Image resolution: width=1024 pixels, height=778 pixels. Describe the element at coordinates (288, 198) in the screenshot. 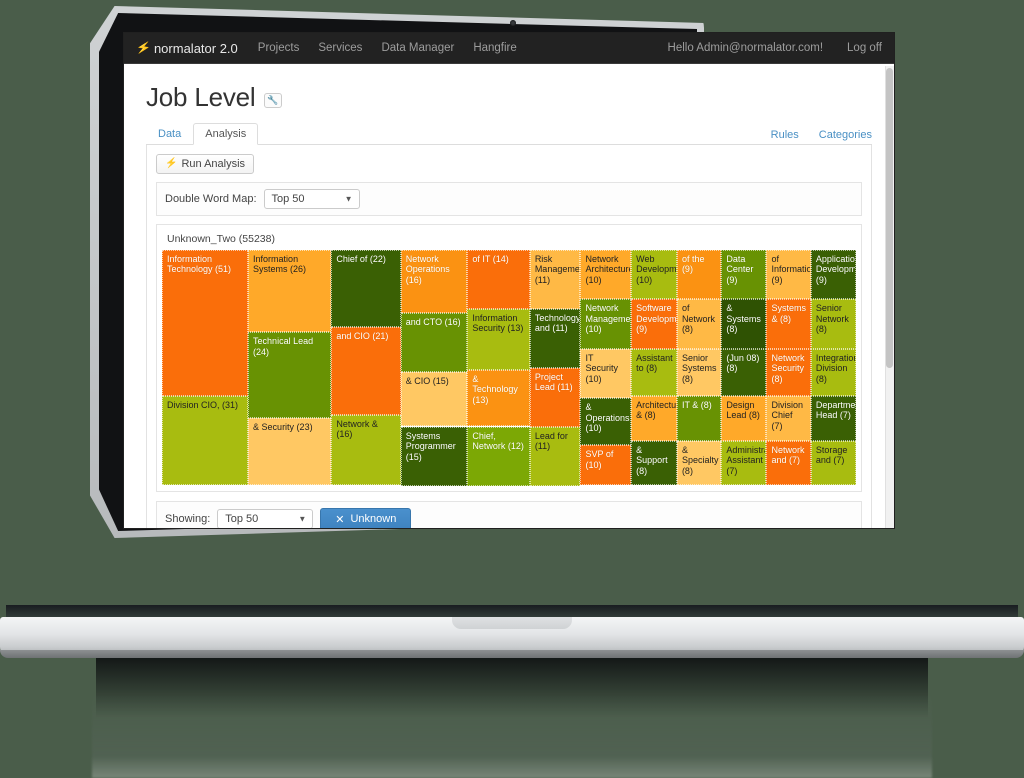

I see `double-word-map-value: Top 50` at that location.